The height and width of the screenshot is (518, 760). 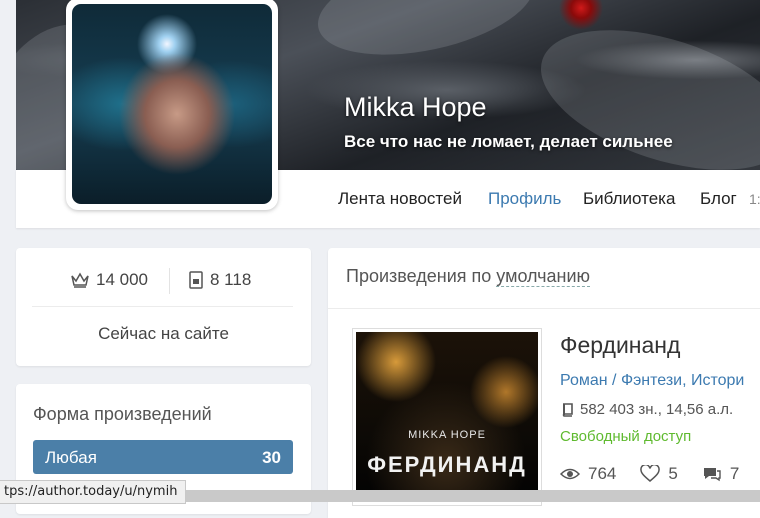 What do you see at coordinates (754, 199) in the screenshot?
I see `nav-blog-count: 1:` at bounding box center [754, 199].